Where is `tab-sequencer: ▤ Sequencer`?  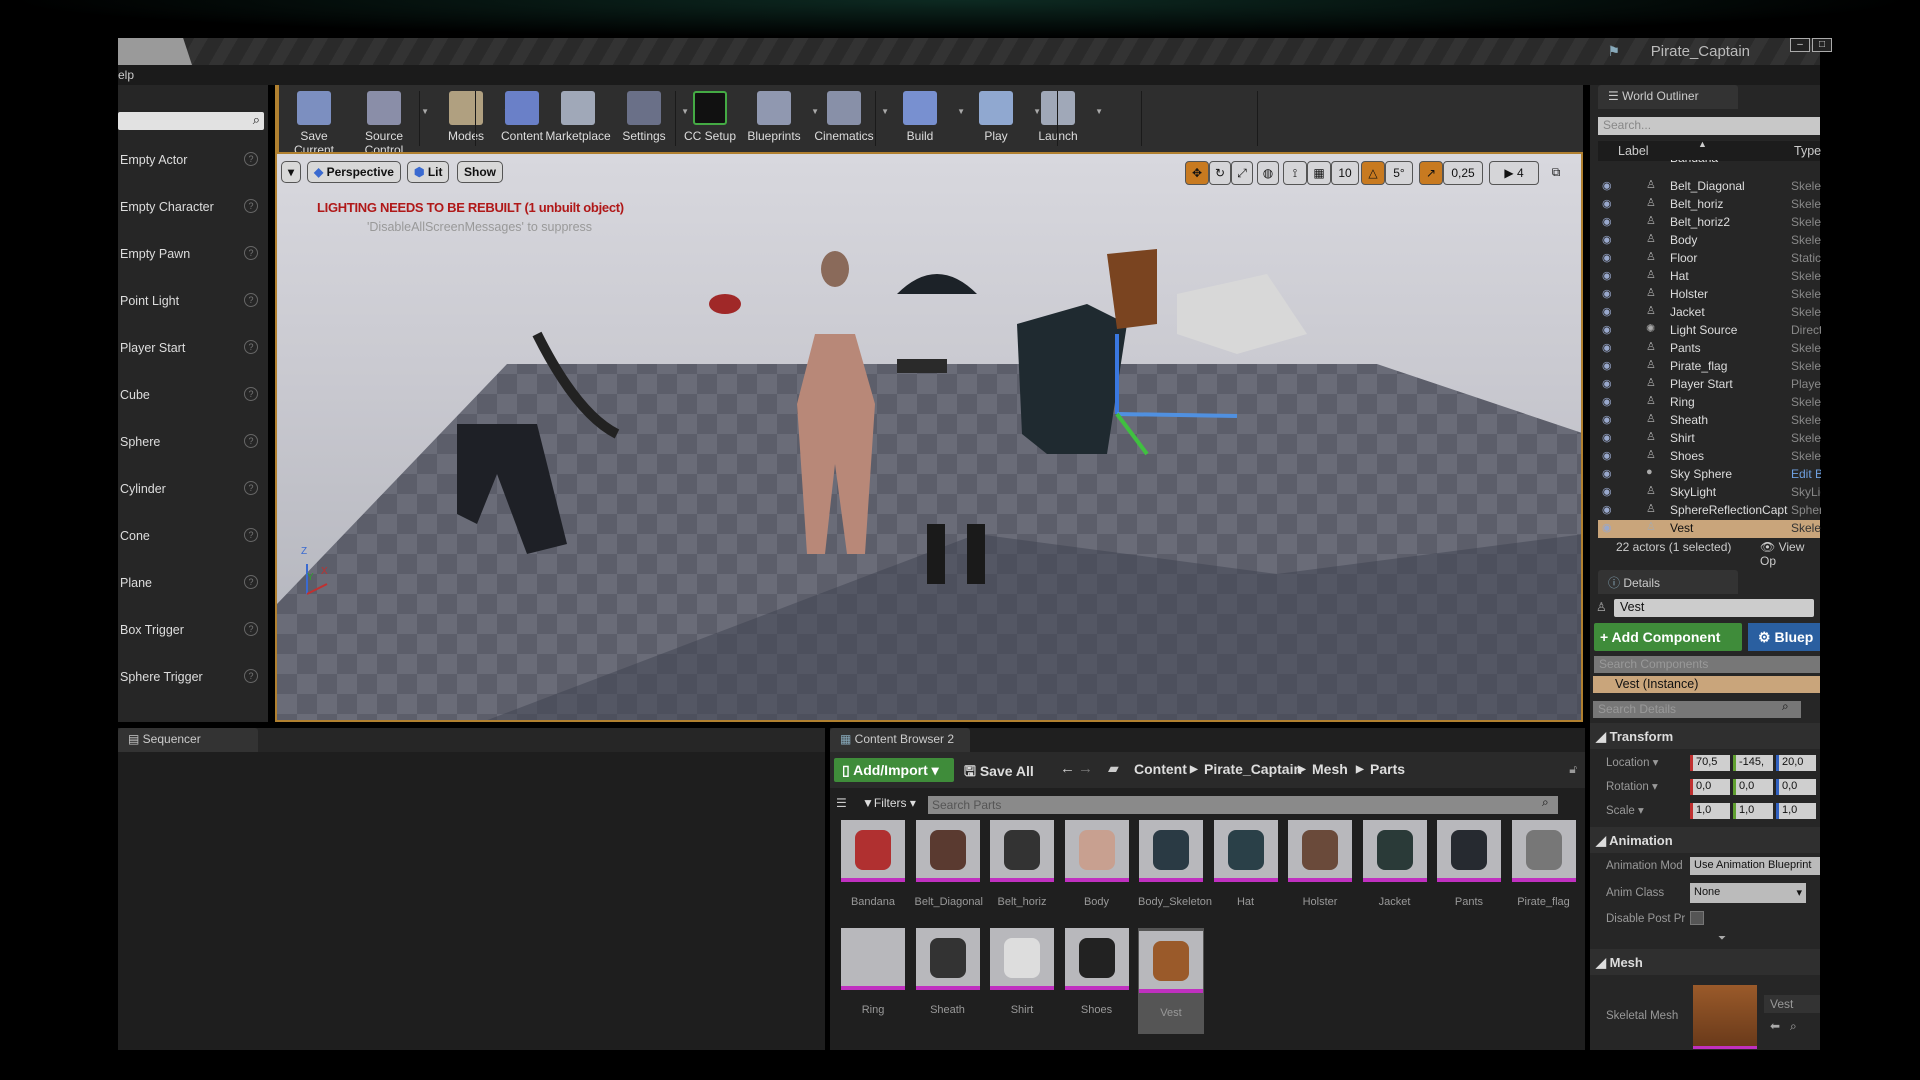 tab-sequencer: ▤ Sequencer is located at coordinates (188, 740).